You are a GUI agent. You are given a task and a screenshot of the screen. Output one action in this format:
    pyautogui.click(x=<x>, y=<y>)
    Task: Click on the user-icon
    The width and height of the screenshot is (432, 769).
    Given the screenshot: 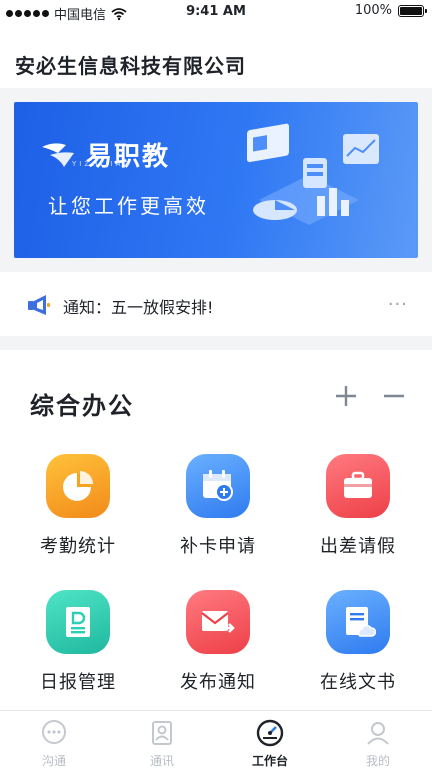 What is the action you would take?
    pyautogui.click(x=378, y=733)
    